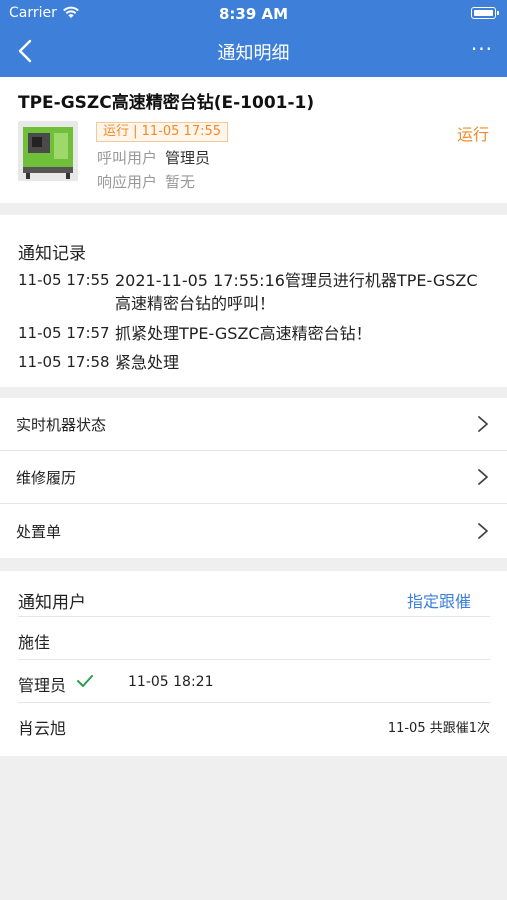  Describe the element at coordinates (46, 478) in the screenshot. I see `menu-item-label: 维修履历` at that location.